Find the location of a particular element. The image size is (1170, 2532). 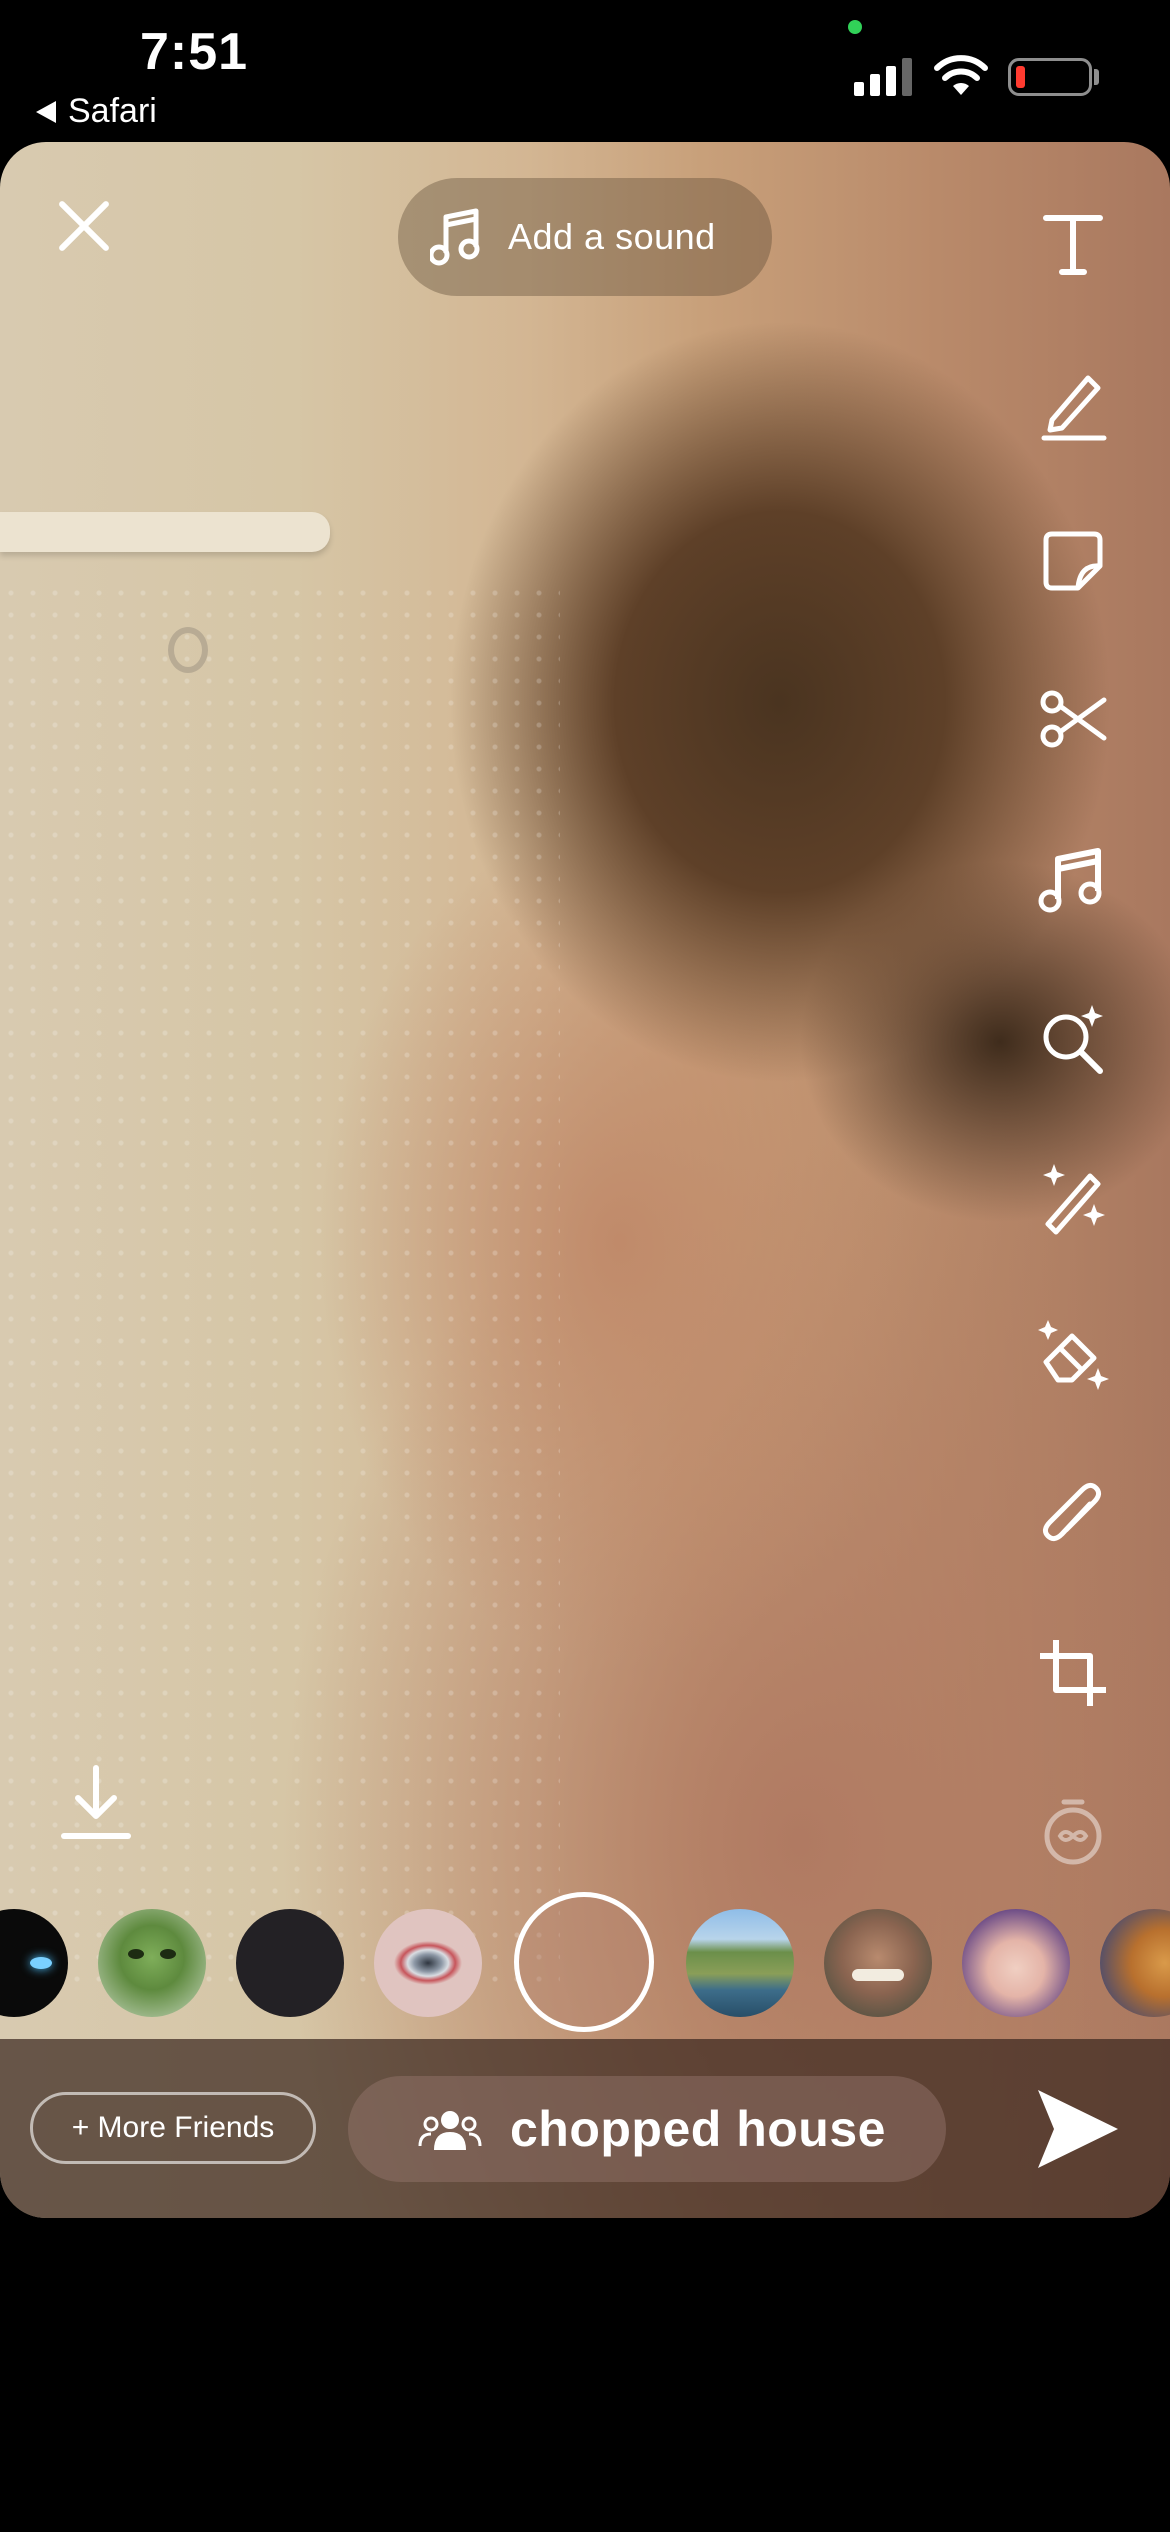

lens-landscape is located at coordinates (740, 1963).